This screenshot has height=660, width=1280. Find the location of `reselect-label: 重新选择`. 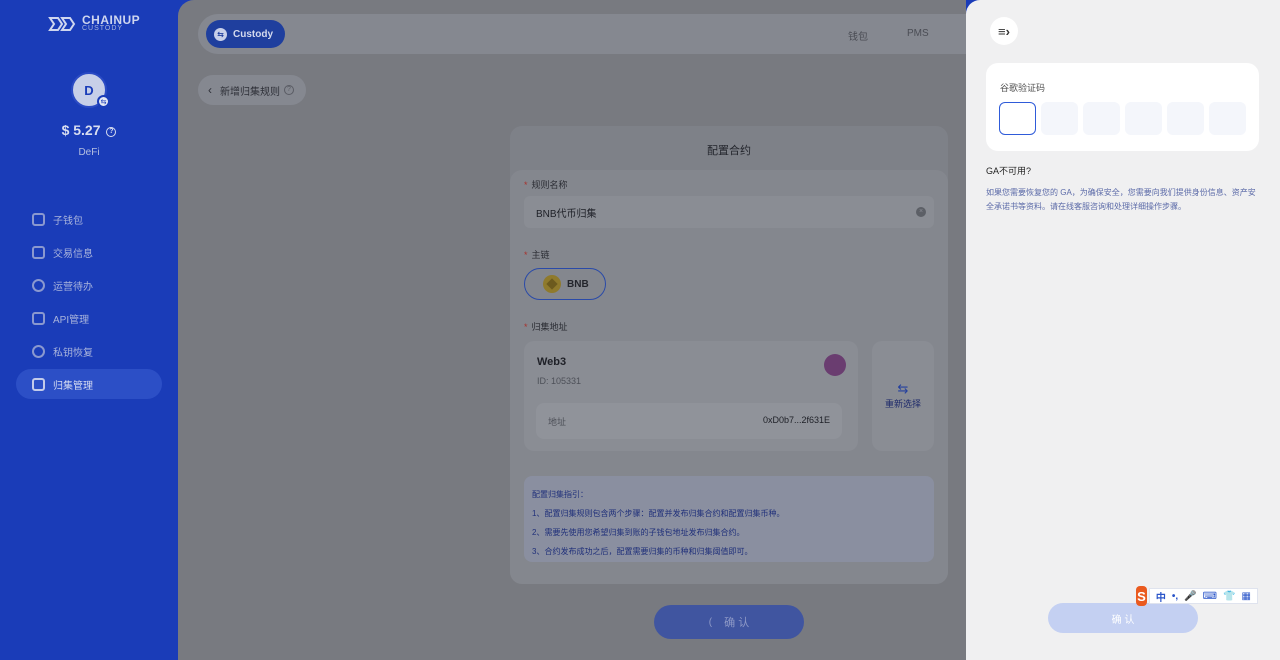

reselect-label: 重新选择 is located at coordinates (902, 404).